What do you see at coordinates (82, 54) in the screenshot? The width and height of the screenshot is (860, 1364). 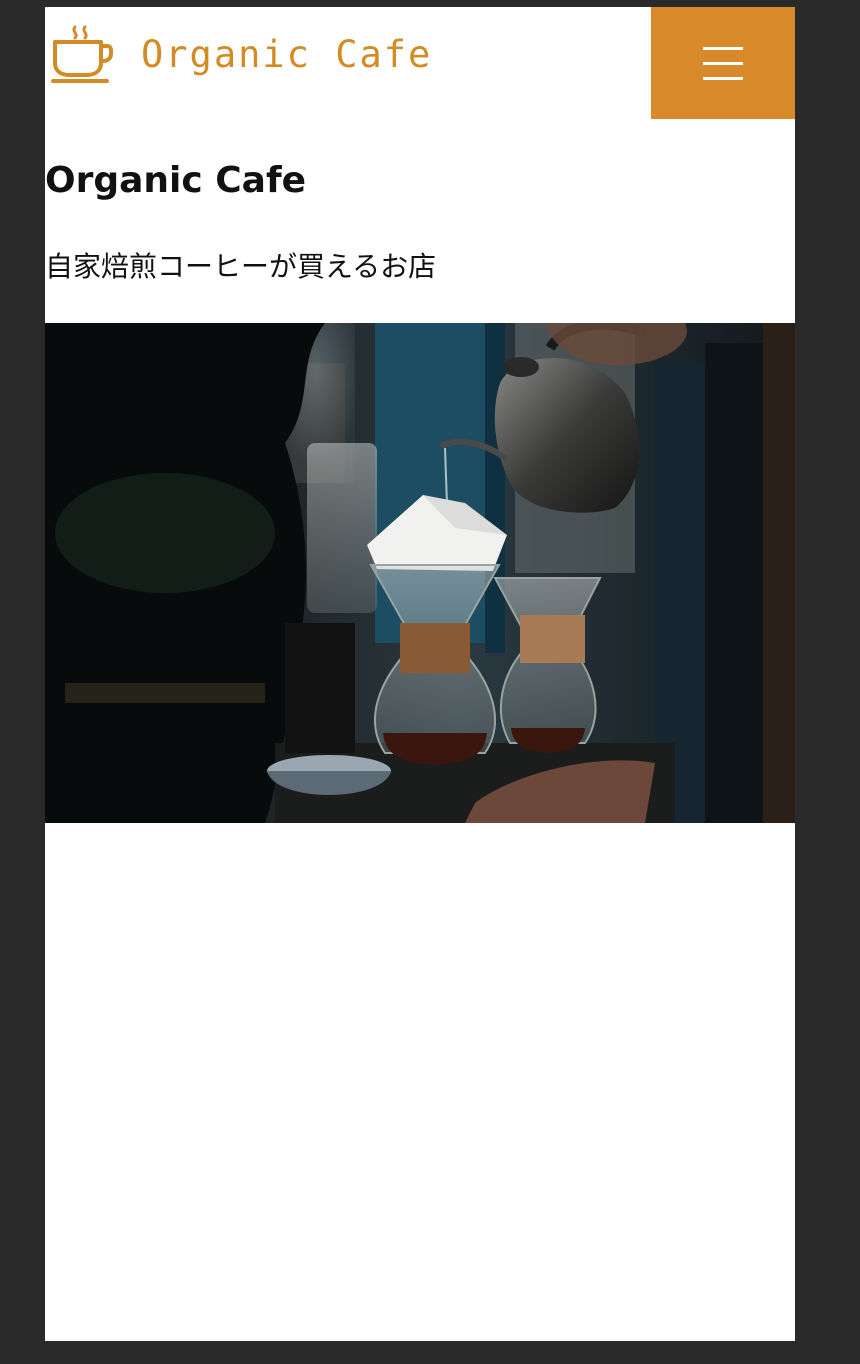 I see `coffee-cup-icon` at bounding box center [82, 54].